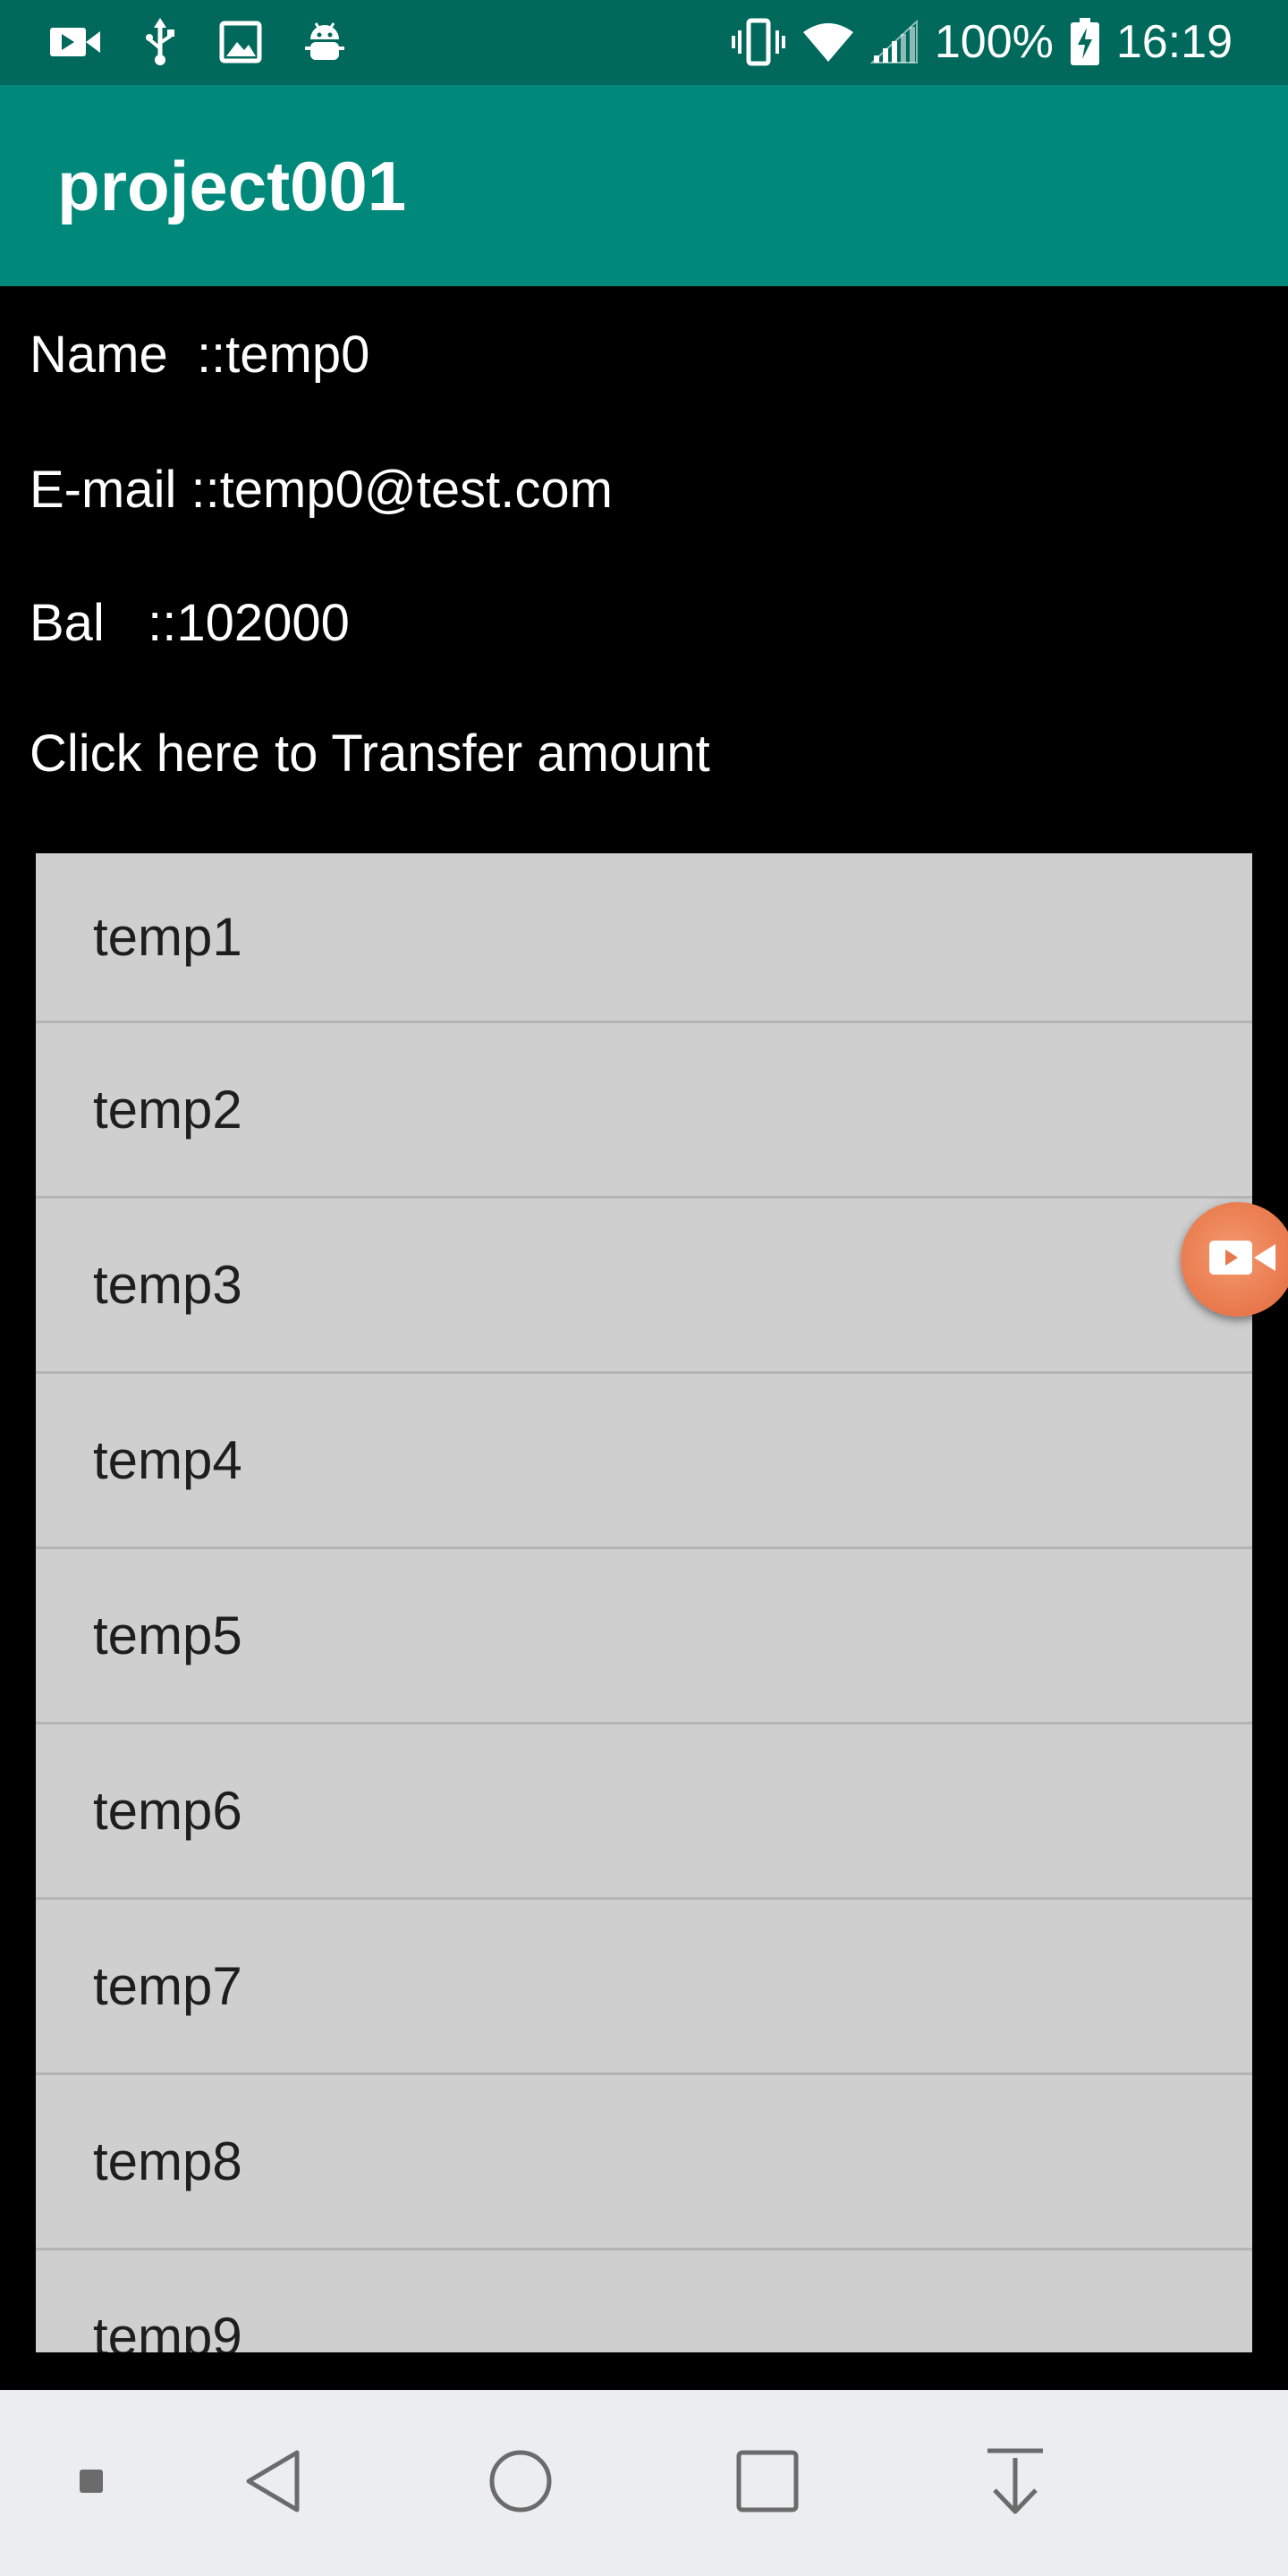 This screenshot has height=2576, width=1288. What do you see at coordinates (644, 1111) in the screenshot?
I see `list-item-temp2: temp2` at bounding box center [644, 1111].